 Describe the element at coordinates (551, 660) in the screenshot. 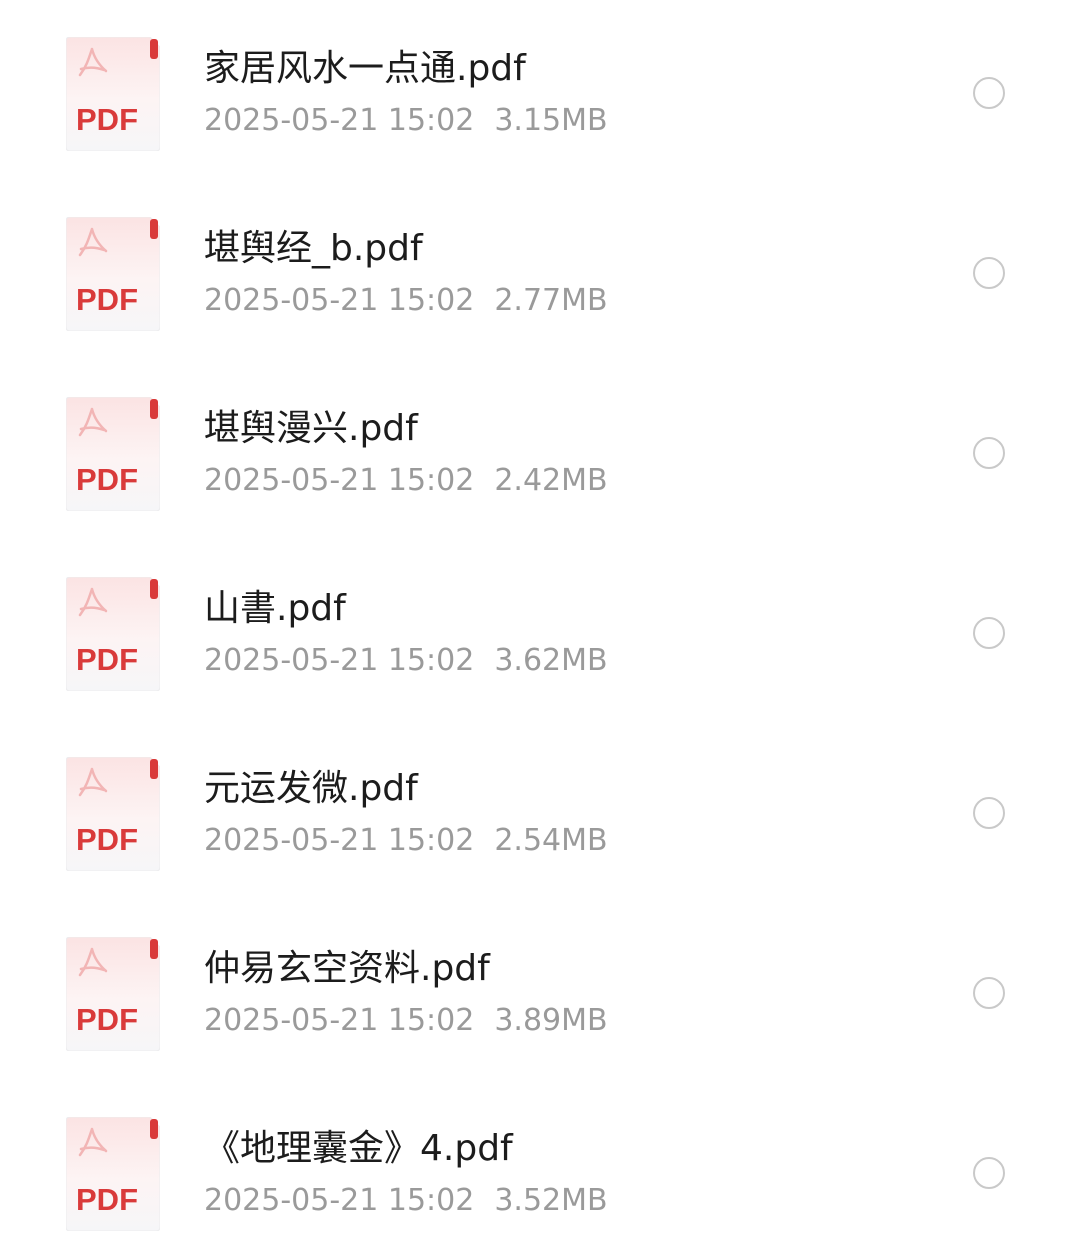

I see `file-size: 3.62MB` at that location.